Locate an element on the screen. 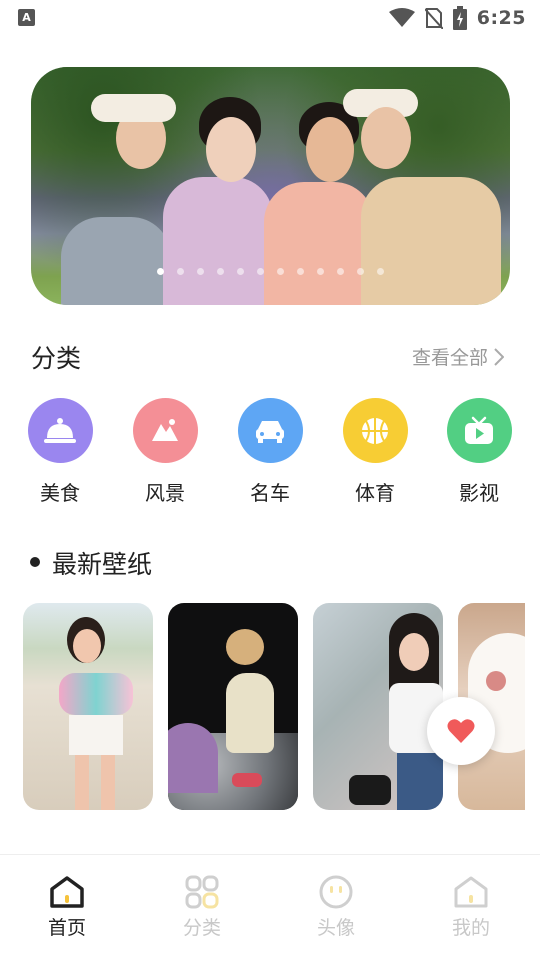 The image size is (540, 960). category-item-cars: 名车 is located at coordinates (270, 452).